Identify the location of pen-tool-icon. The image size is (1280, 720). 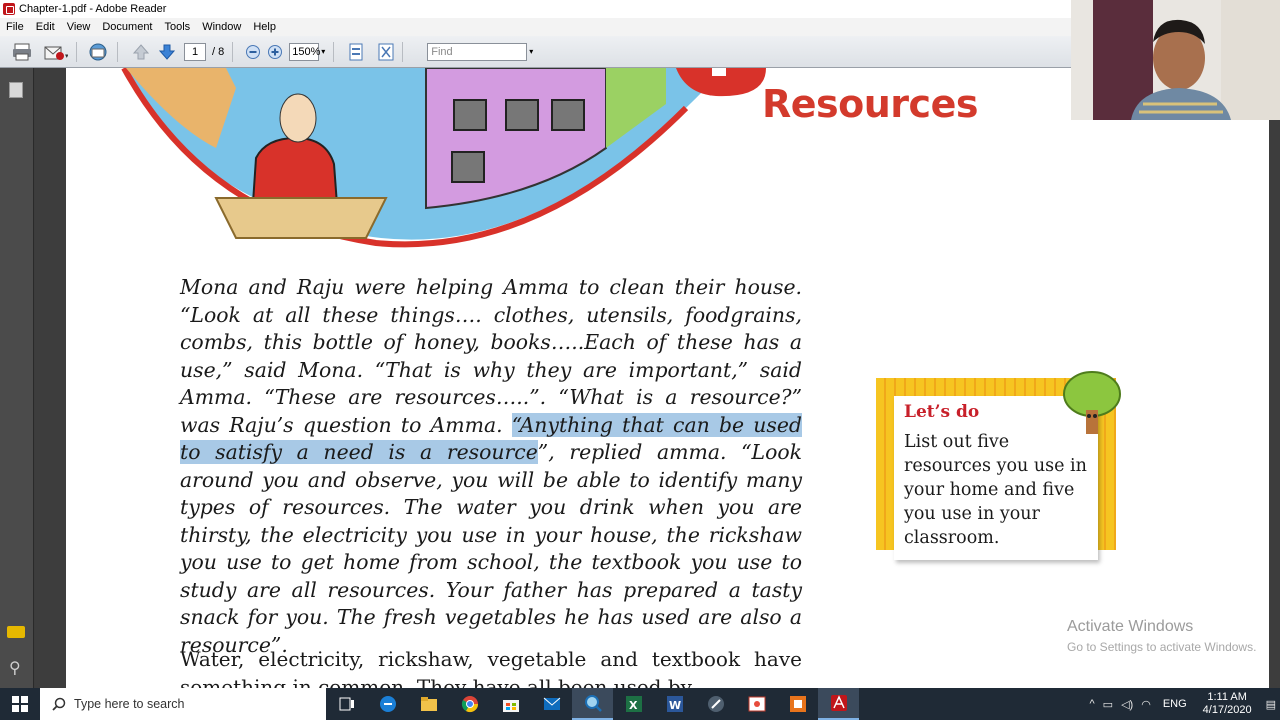
(715, 704).